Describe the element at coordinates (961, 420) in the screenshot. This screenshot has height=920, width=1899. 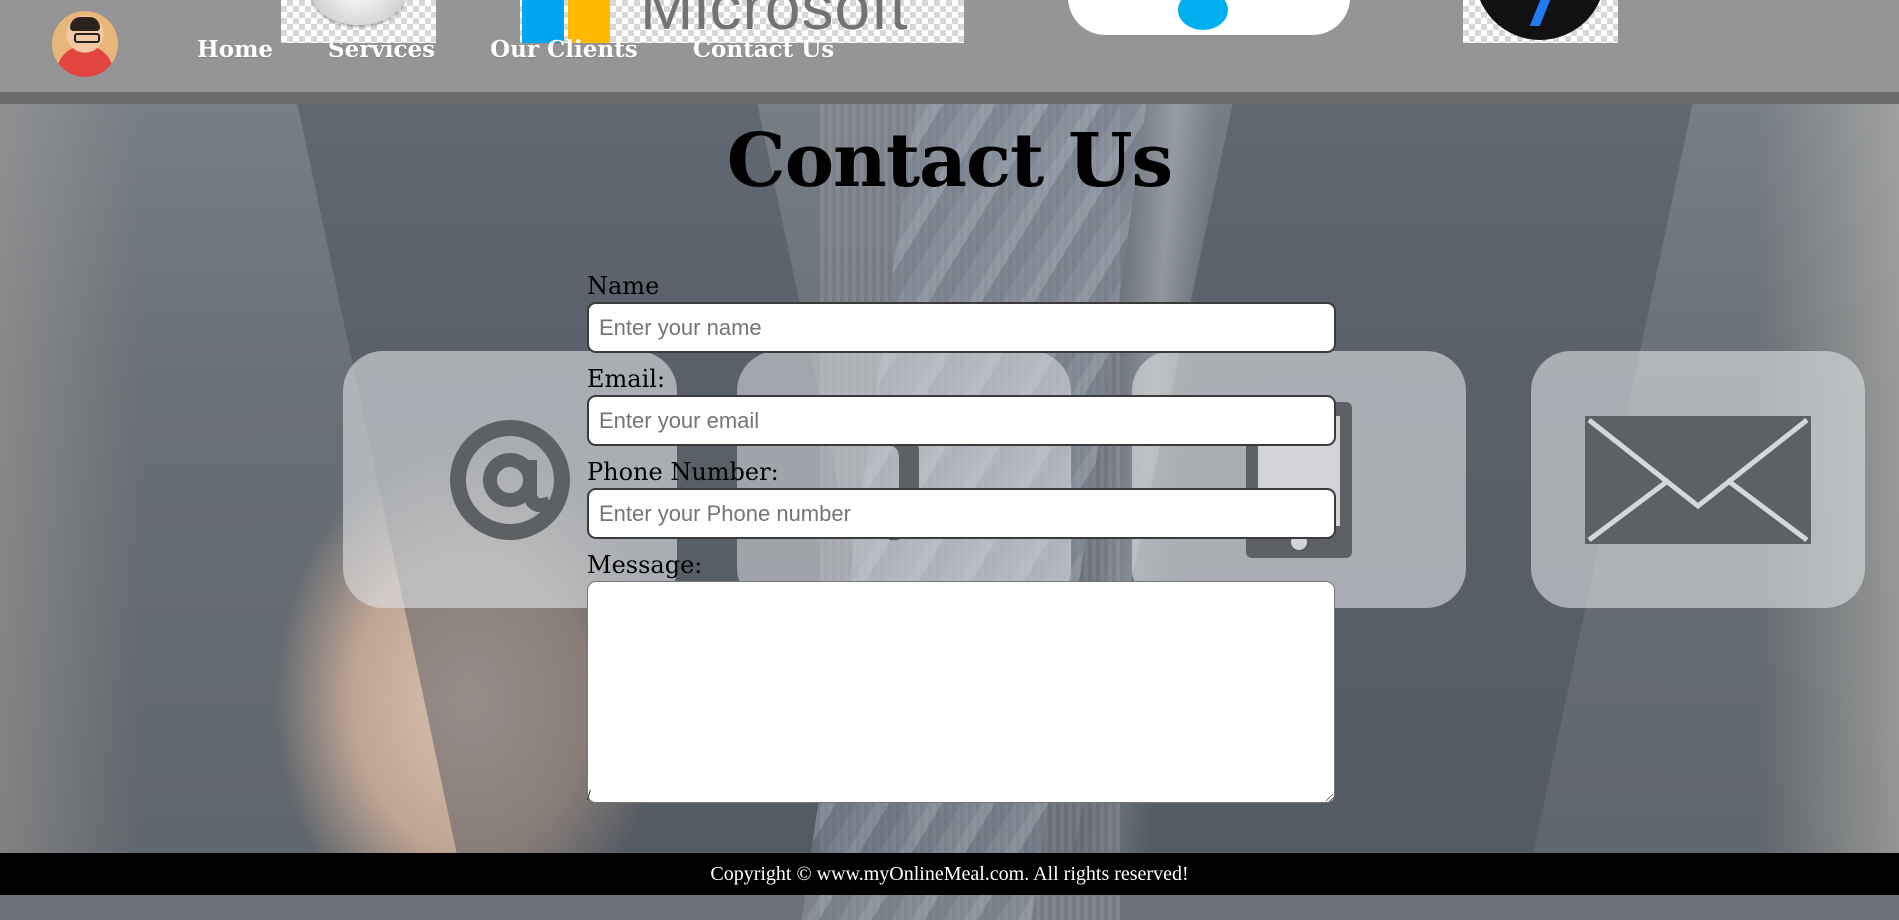
I see `email-input` at that location.